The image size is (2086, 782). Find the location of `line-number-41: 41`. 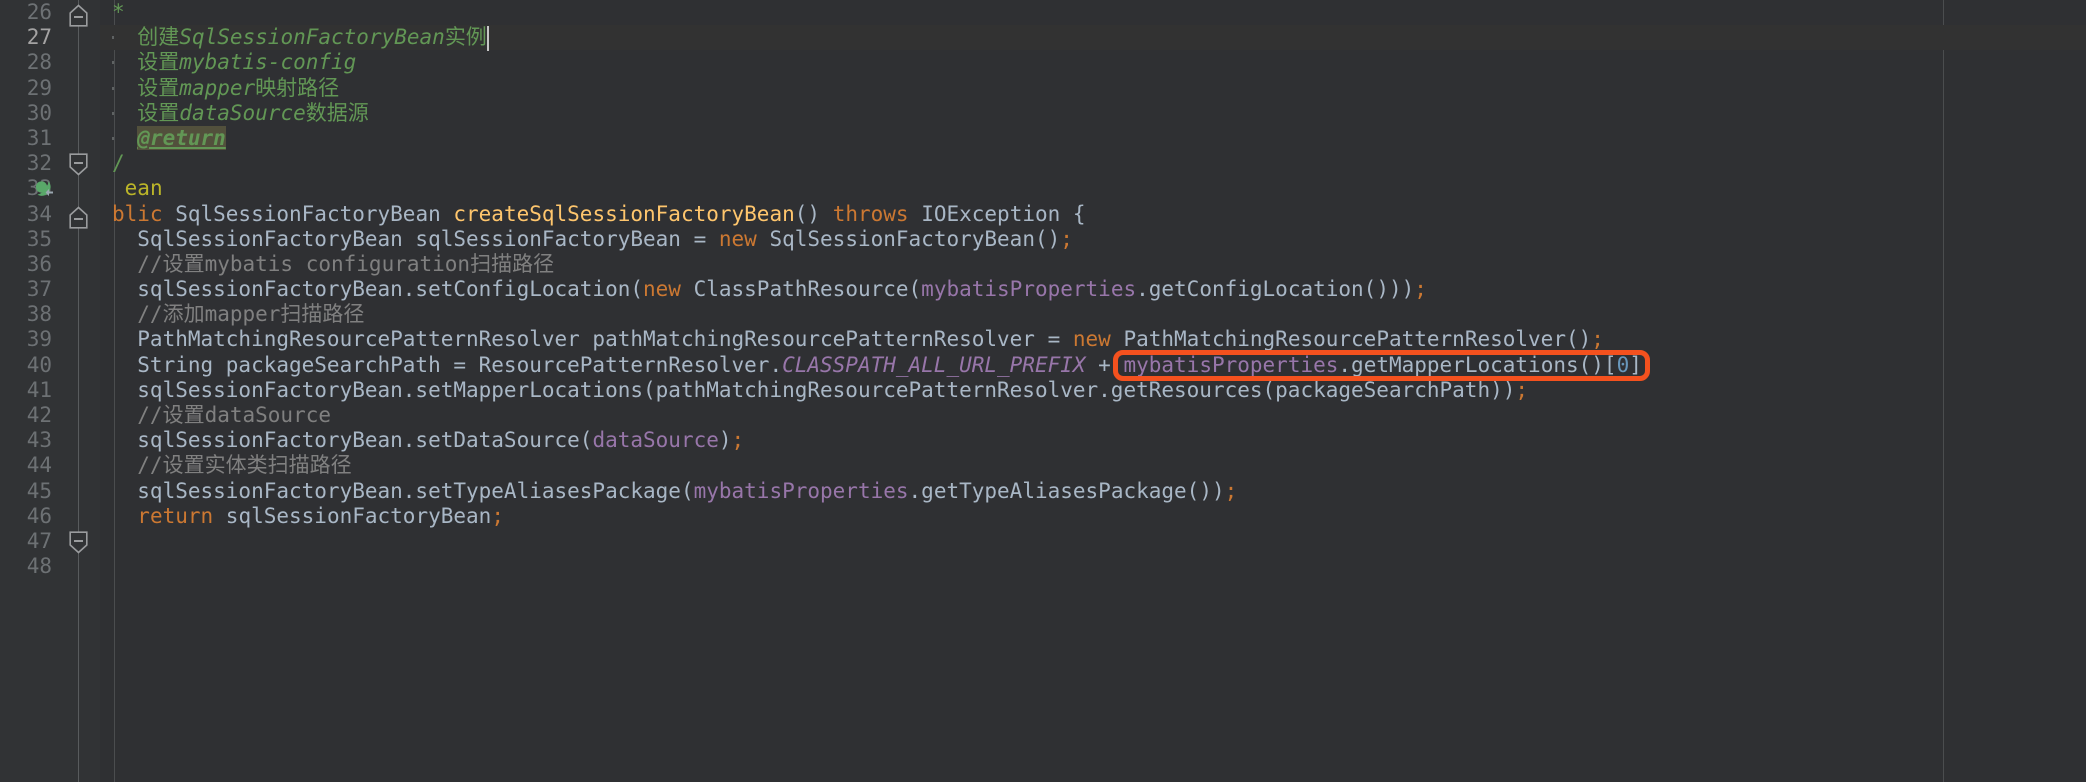

line-number-41: 41 is located at coordinates (50, 390).